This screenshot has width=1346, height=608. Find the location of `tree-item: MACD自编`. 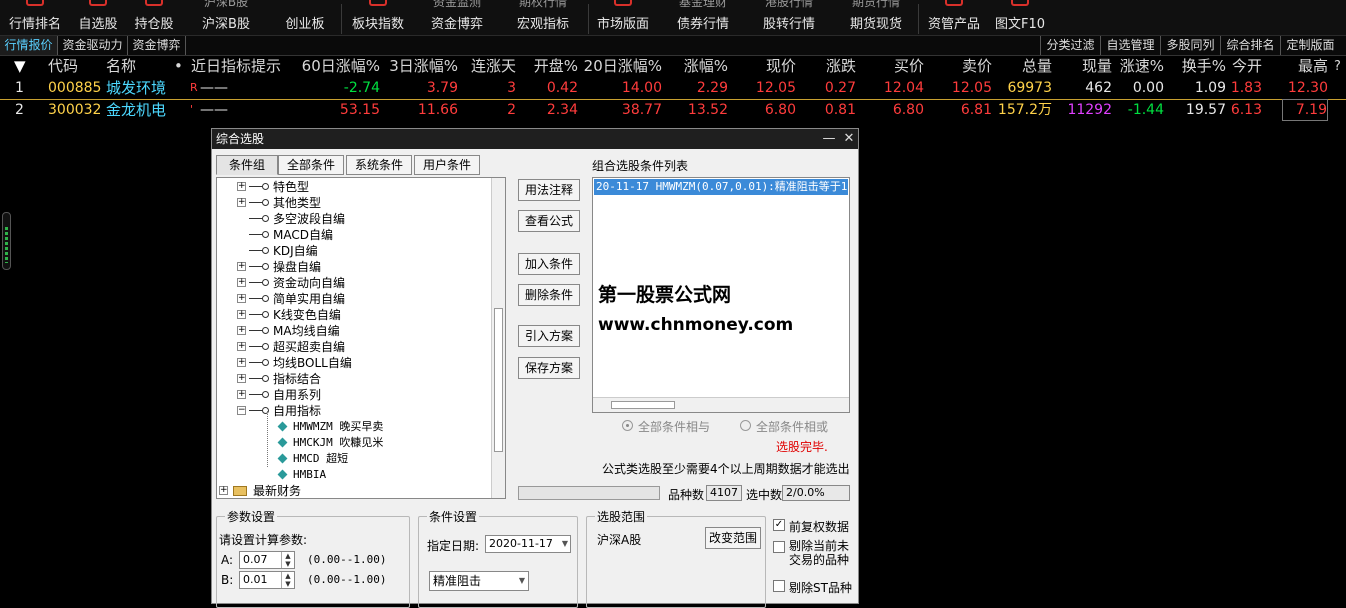

tree-item: MACD自编 is located at coordinates (353, 235).